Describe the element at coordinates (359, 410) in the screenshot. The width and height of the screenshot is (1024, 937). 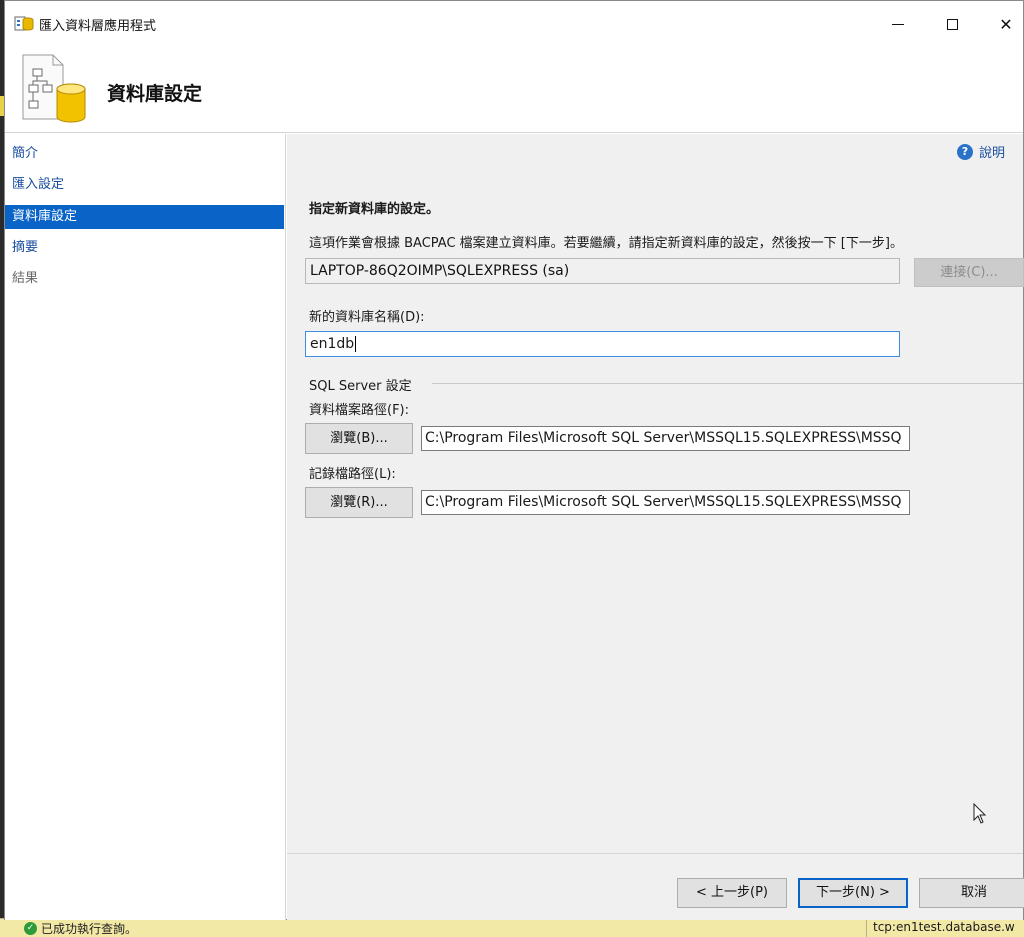
I see `data-path-label: 資料檔案路徑(F):` at that location.